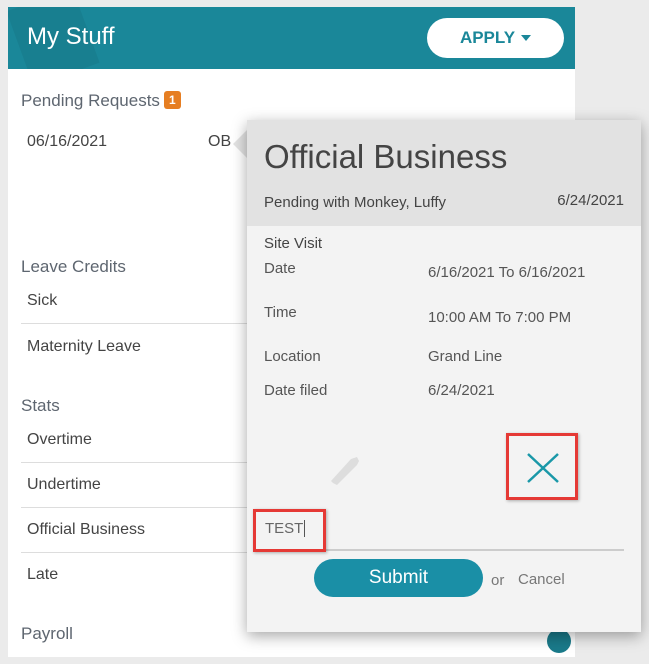 This screenshot has height=664, width=649. I want to click on apply-label: APPLY, so click(487, 37).